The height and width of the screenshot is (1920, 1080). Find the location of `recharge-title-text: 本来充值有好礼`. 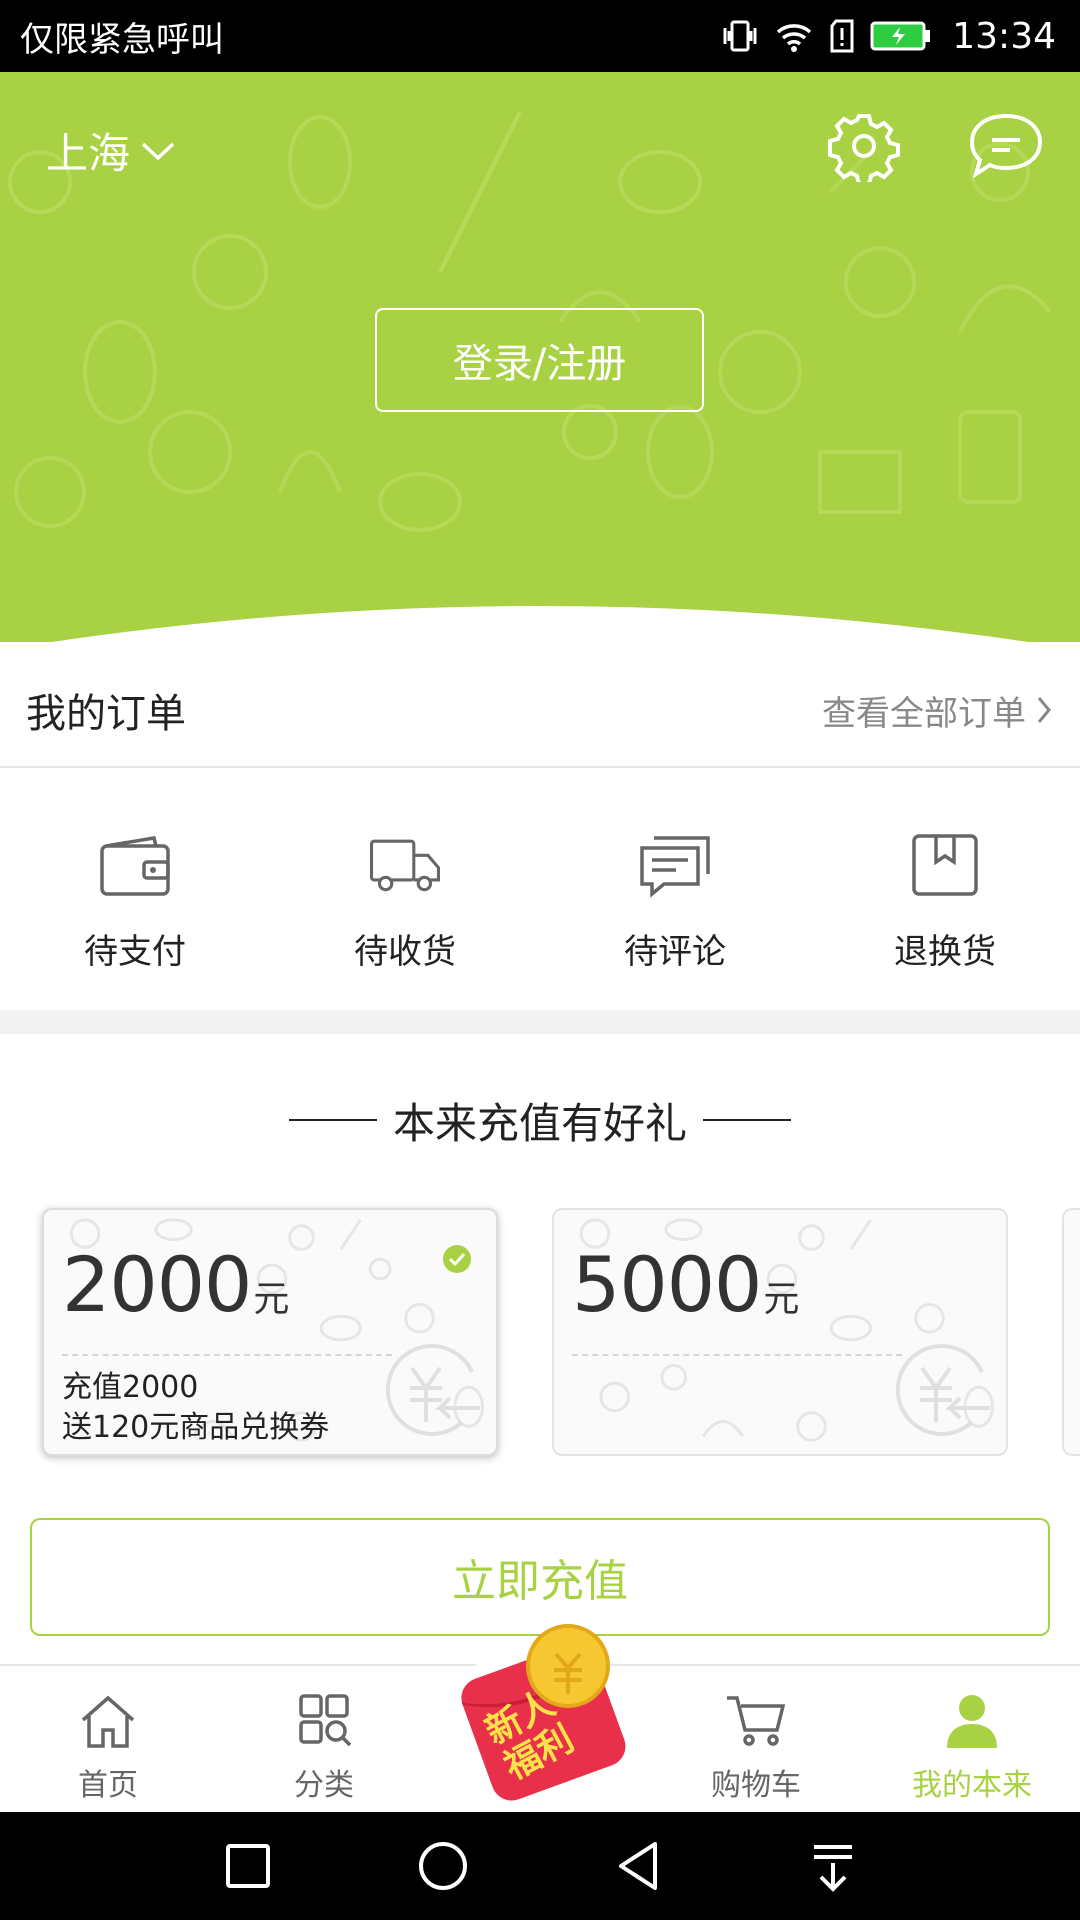

recharge-title-text: 本来充值有好礼 is located at coordinates (539, 1123).